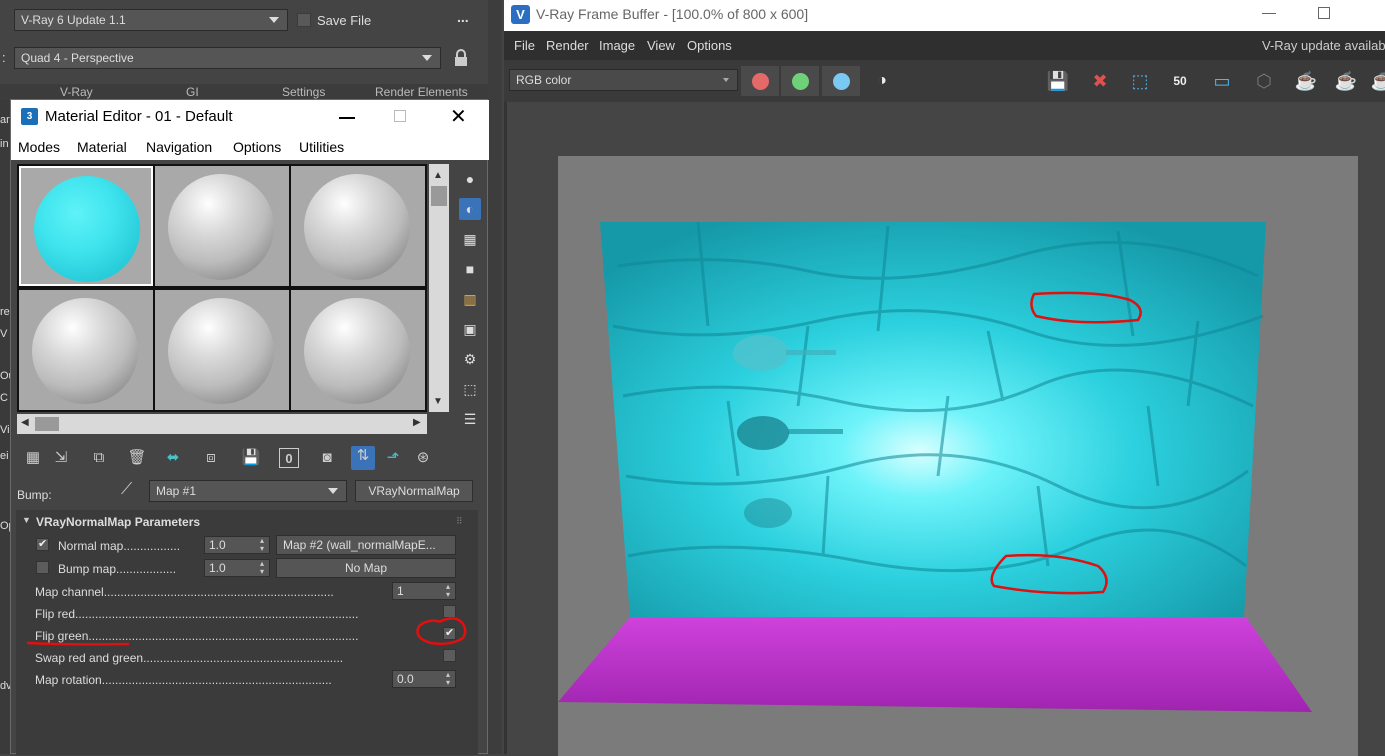 The width and height of the screenshot is (1385, 756). I want to click on bump-map-button: No Map, so click(366, 568).